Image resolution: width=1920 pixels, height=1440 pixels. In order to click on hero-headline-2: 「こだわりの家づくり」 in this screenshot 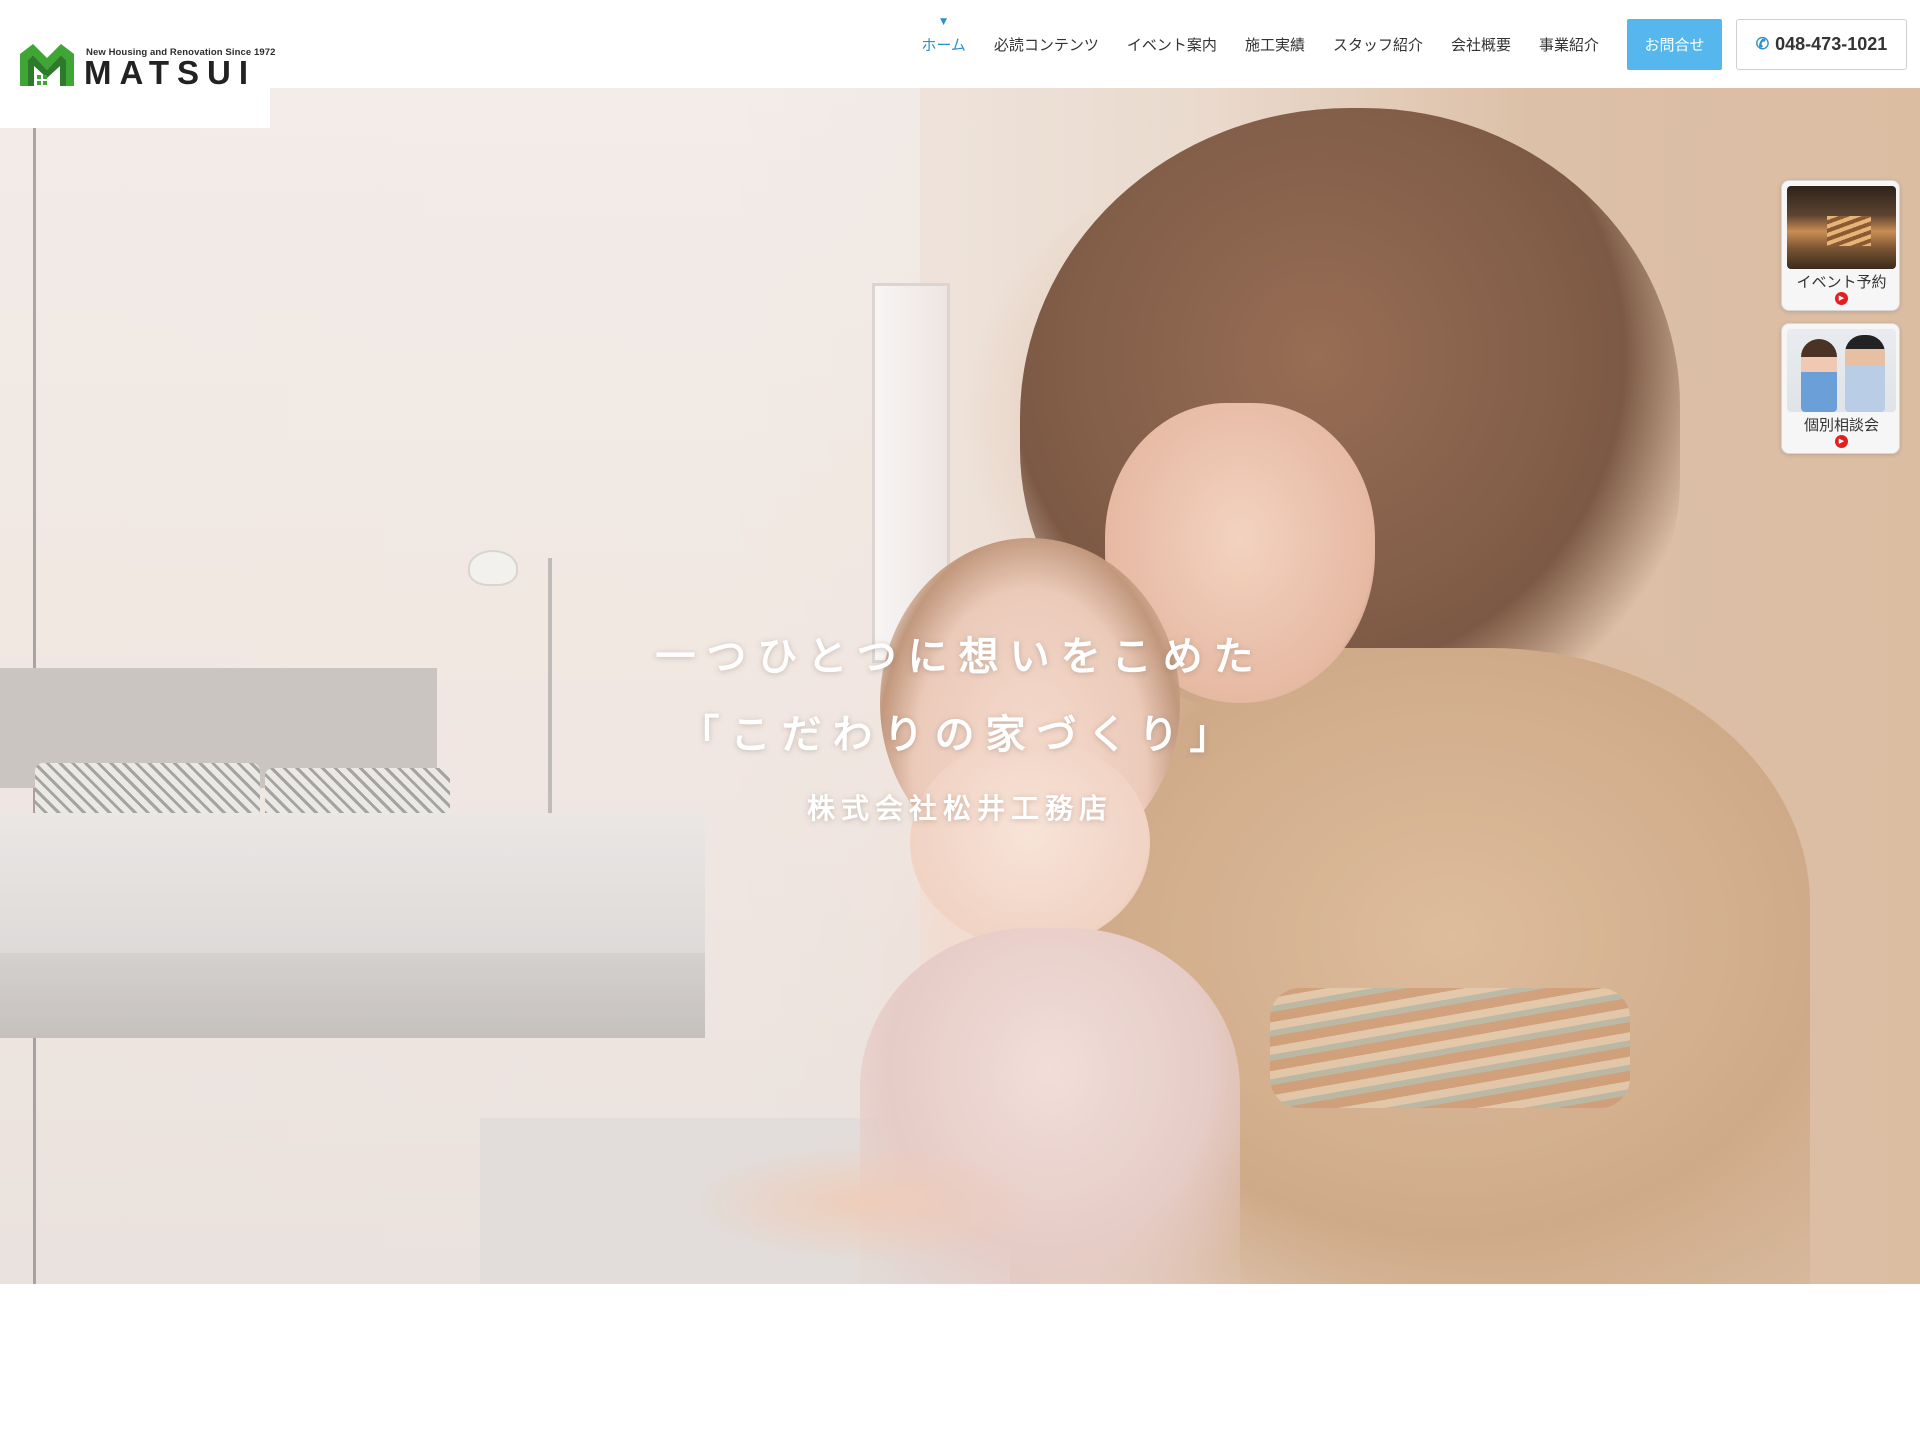, I will do `click(960, 735)`.